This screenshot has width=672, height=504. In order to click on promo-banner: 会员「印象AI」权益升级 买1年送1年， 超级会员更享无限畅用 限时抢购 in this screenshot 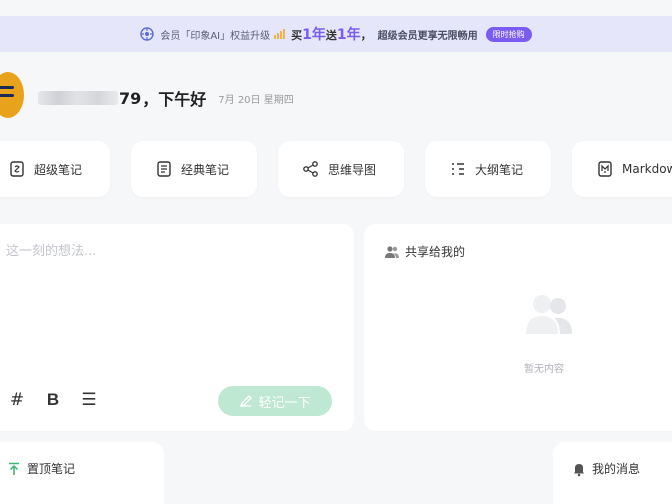, I will do `click(336, 34)`.